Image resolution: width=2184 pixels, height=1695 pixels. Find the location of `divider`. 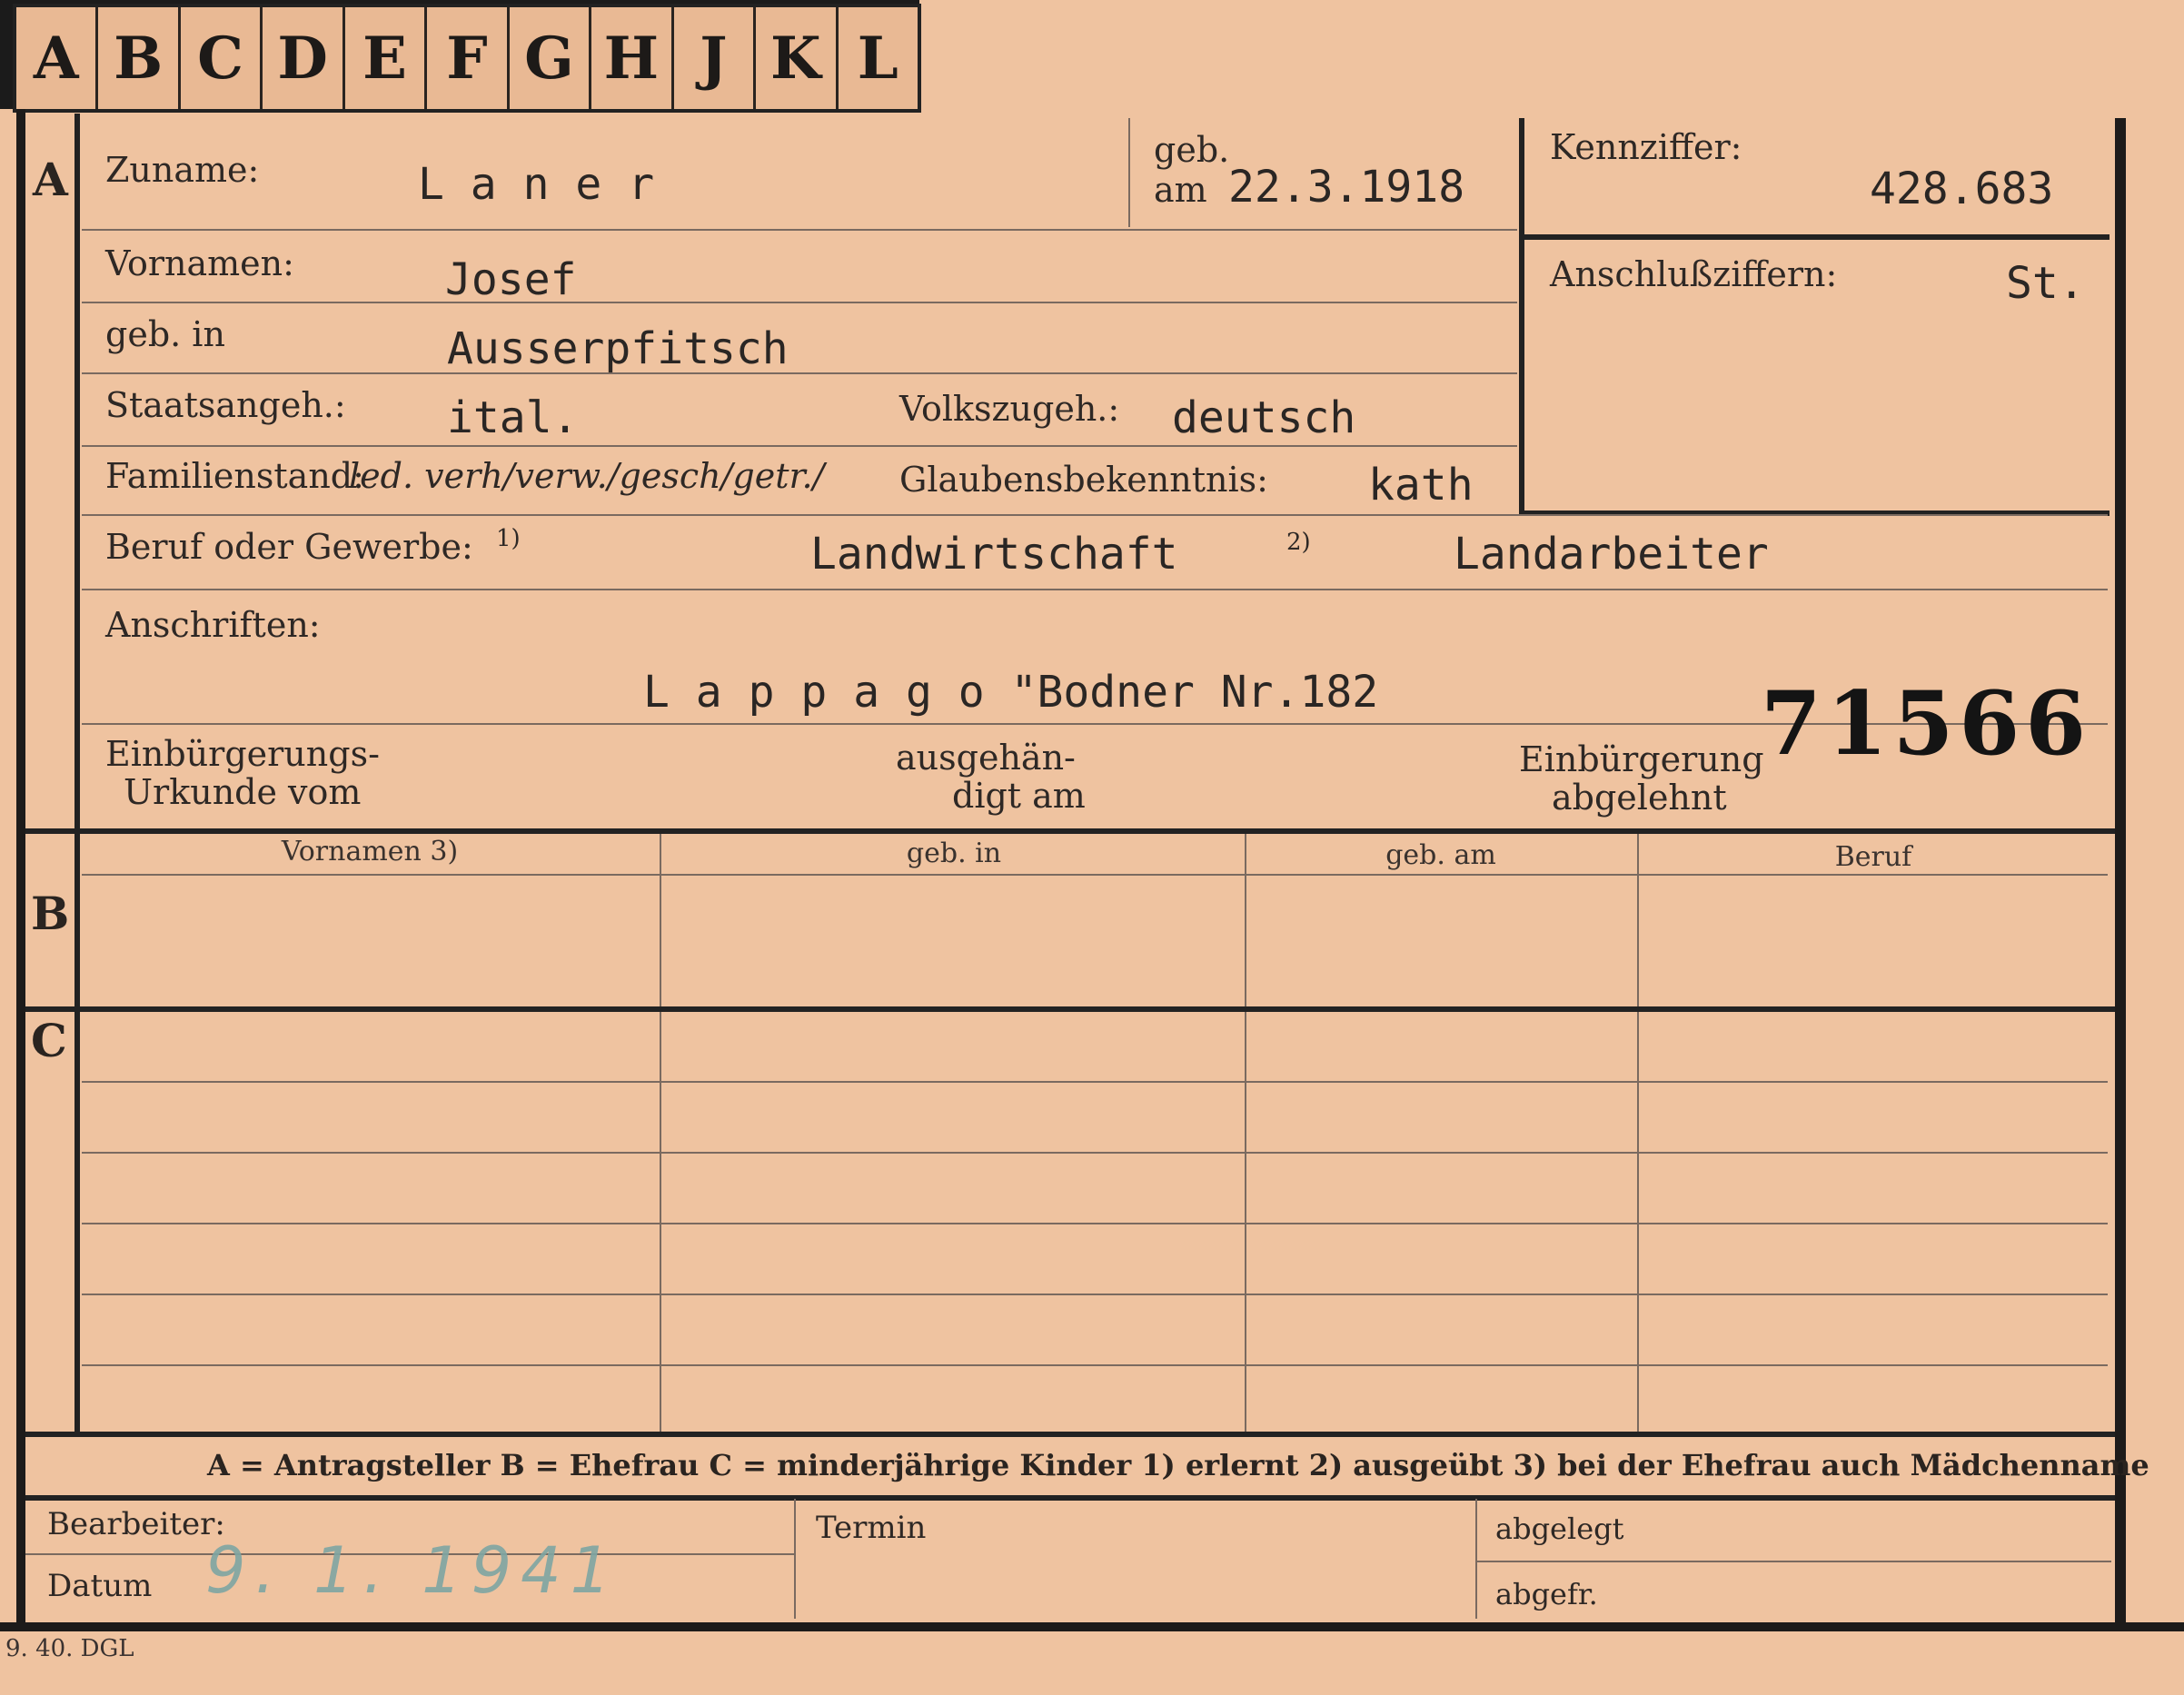

divider is located at coordinates (1129, 172).